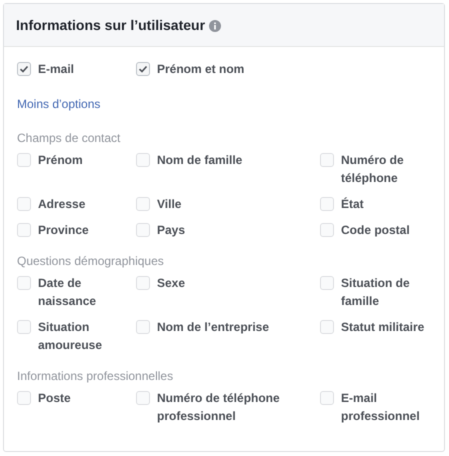 This screenshot has height=456, width=449. What do you see at coordinates (64, 230) in the screenshot?
I see `option-label: Province` at bounding box center [64, 230].